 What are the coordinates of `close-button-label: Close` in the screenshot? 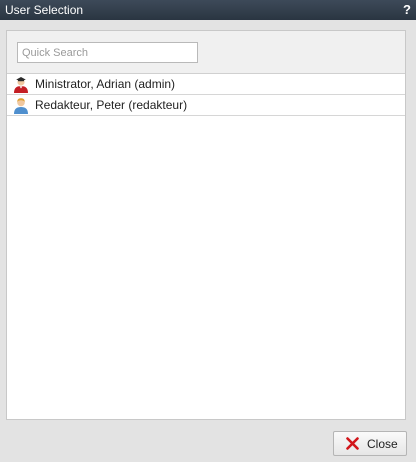 It's located at (382, 443).